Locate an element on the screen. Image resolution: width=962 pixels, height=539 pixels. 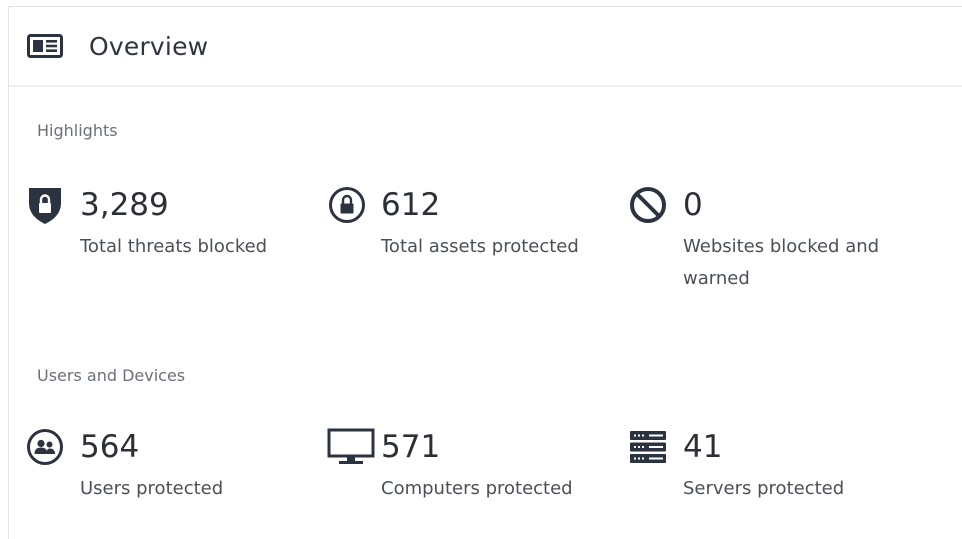
stat-value: 3,289 is located at coordinates (124, 205).